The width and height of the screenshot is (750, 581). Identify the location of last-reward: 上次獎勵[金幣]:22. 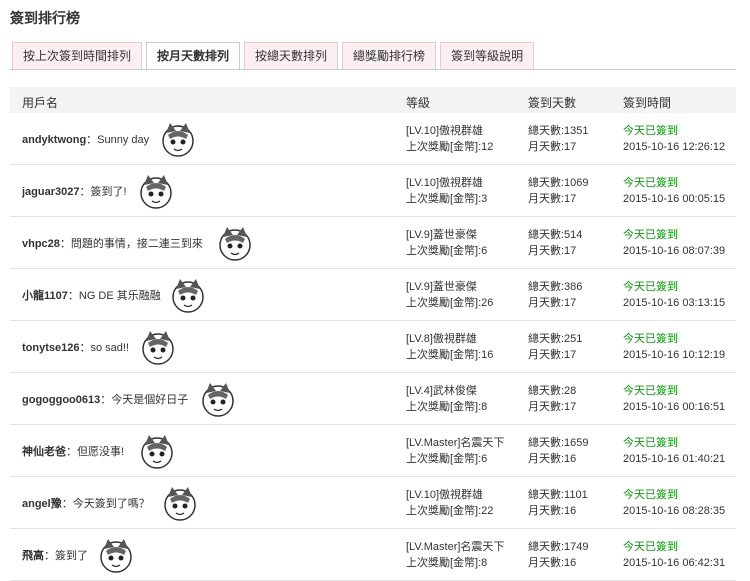
(450, 511).